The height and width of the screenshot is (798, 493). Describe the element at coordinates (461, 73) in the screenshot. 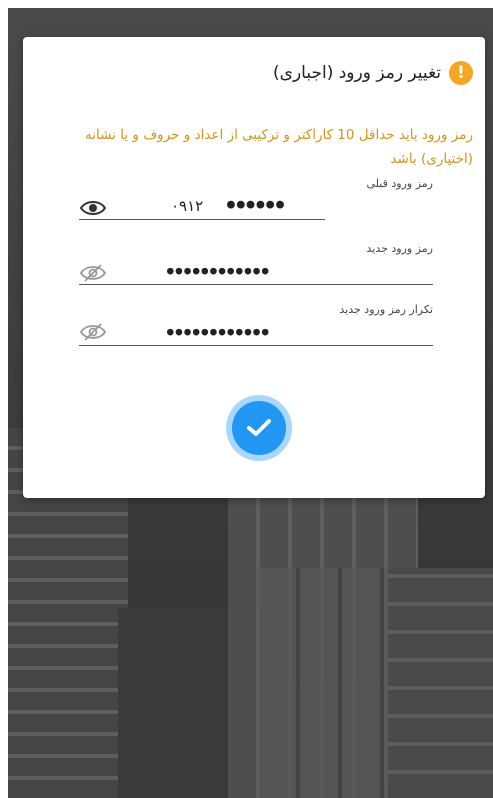

I see `warning-icon: !` at that location.